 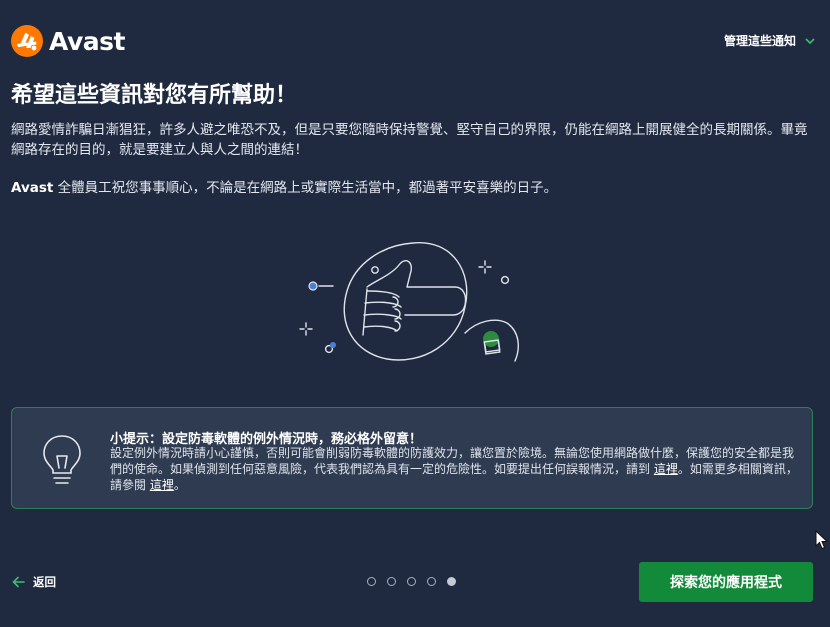 What do you see at coordinates (44, 582) in the screenshot?
I see `back-label: 返回` at bounding box center [44, 582].